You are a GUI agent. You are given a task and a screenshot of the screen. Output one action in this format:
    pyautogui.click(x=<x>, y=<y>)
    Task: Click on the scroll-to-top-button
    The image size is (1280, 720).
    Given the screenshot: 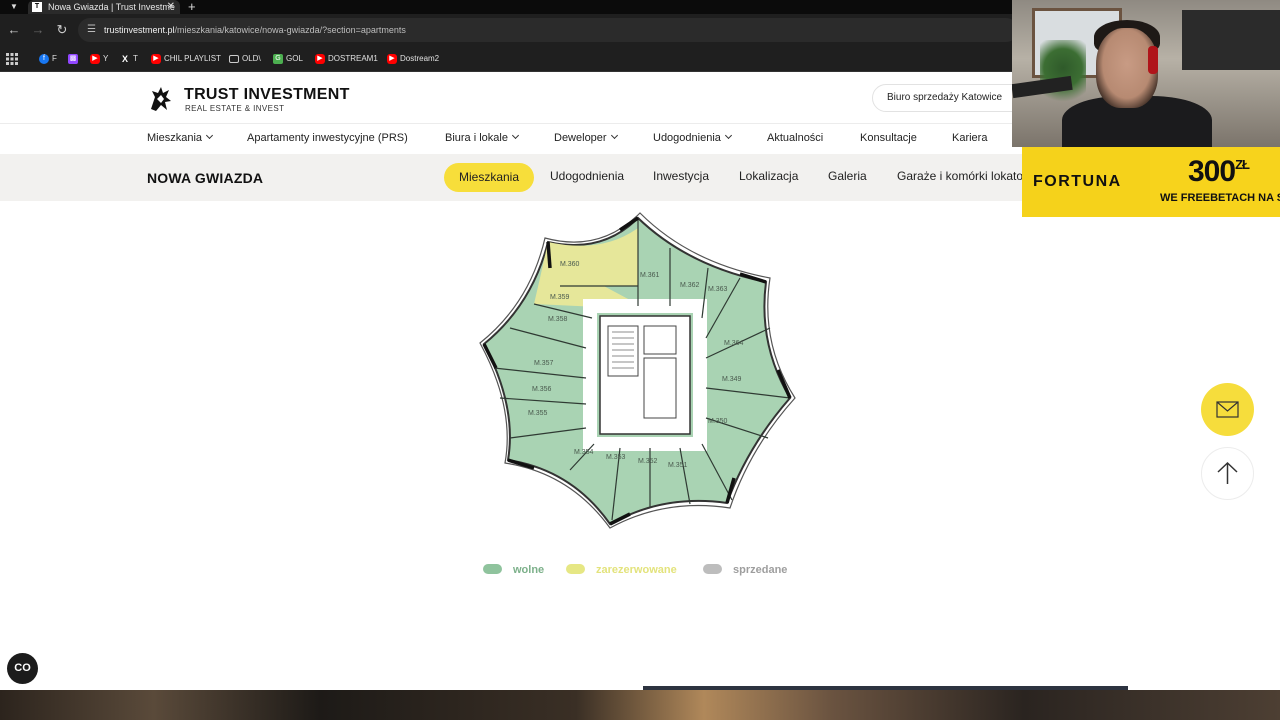 What is the action you would take?
    pyautogui.click(x=1227, y=473)
    